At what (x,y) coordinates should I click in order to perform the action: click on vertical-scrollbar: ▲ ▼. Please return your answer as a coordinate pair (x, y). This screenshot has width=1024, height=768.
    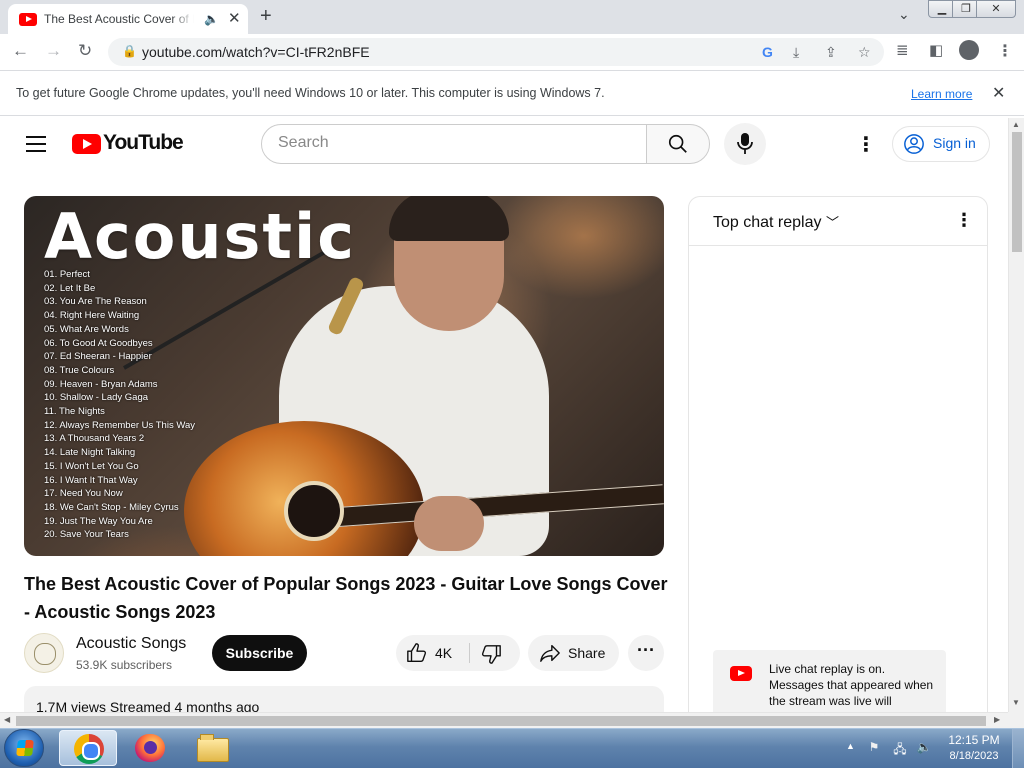
    Looking at the image, I should click on (1016, 415).